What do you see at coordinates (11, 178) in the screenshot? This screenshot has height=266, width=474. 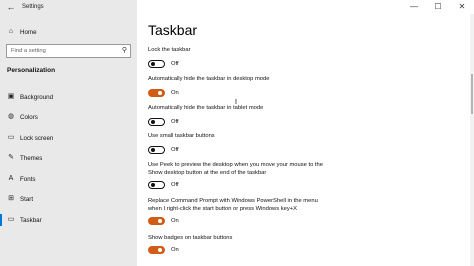 I see `font-icon: A` at bounding box center [11, 178].